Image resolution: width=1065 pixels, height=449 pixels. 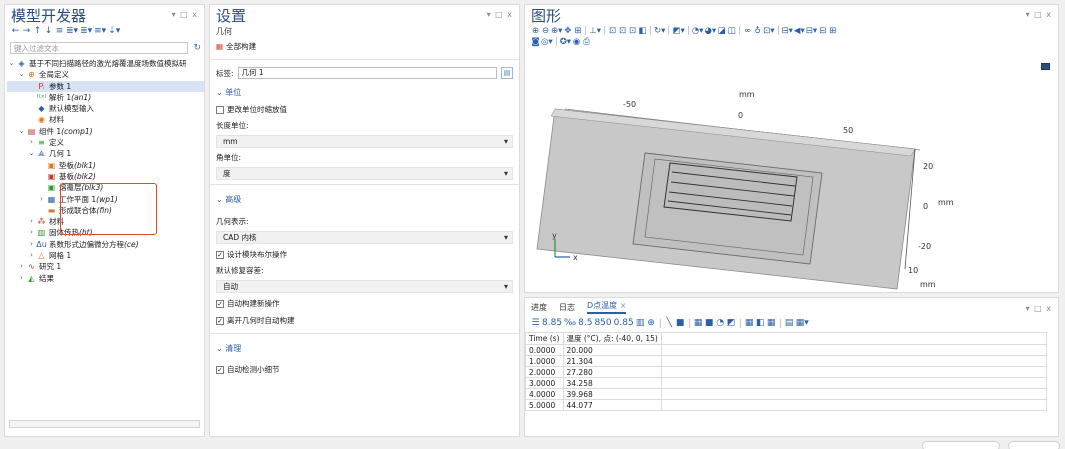 I want to click on table-row: 2.0000 27.280, so click(x=786, y=372).